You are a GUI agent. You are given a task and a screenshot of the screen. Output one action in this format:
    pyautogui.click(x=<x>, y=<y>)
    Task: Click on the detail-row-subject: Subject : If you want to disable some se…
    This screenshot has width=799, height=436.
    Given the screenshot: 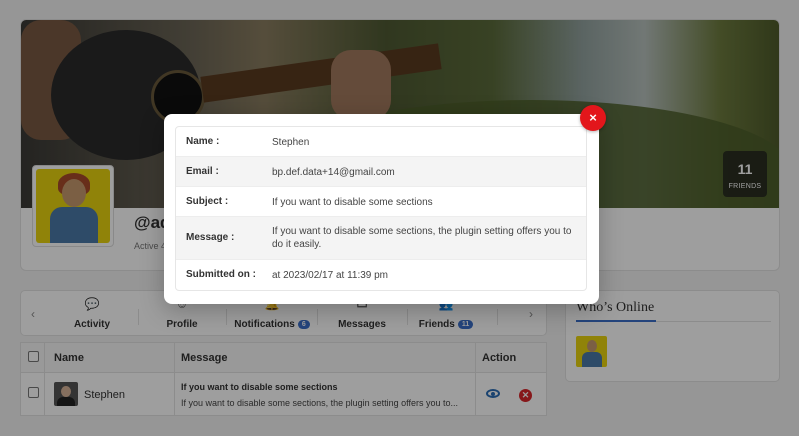 What is the action you would take?
    pyautogui.click(x=381, y=202)
    